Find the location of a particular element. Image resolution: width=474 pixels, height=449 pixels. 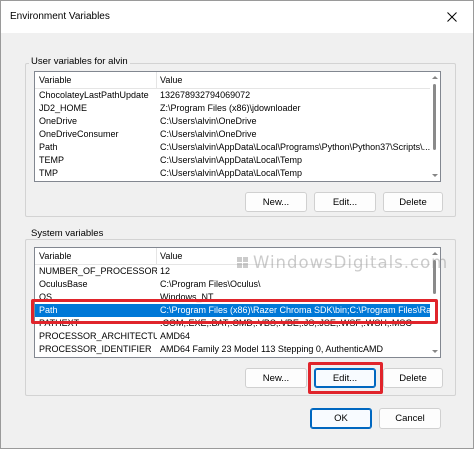

table-row: PROCESSOR_ARCHITECTUREAMD64 is located at coordinates (237, 336).